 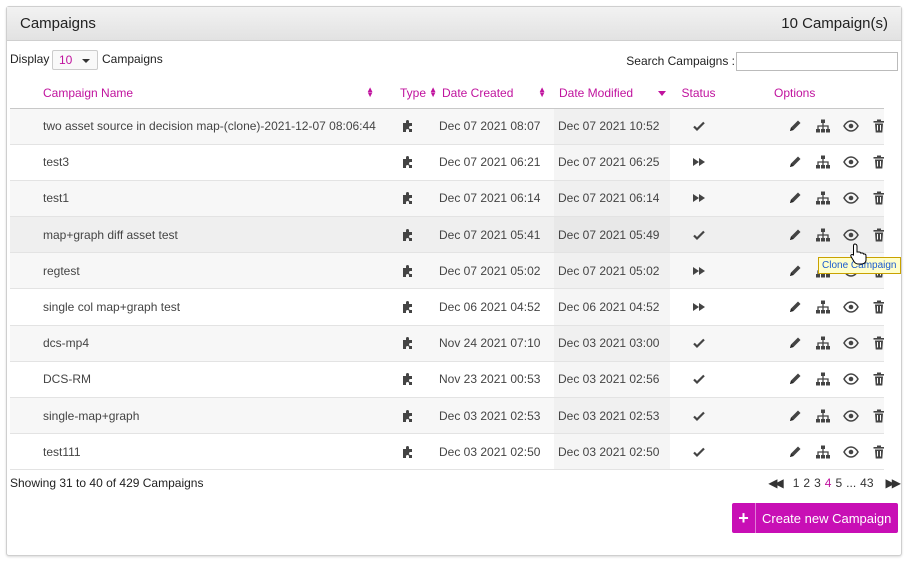 What do you see at coordinates (196, 307) in the screenshot?
I see `campaign-name: single col map+graph test` at bounding box center [196, 307].